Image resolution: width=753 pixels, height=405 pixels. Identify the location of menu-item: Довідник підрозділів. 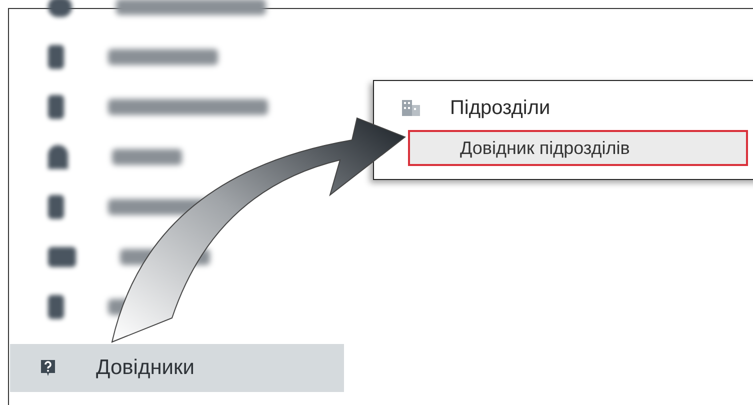
(578, 148).